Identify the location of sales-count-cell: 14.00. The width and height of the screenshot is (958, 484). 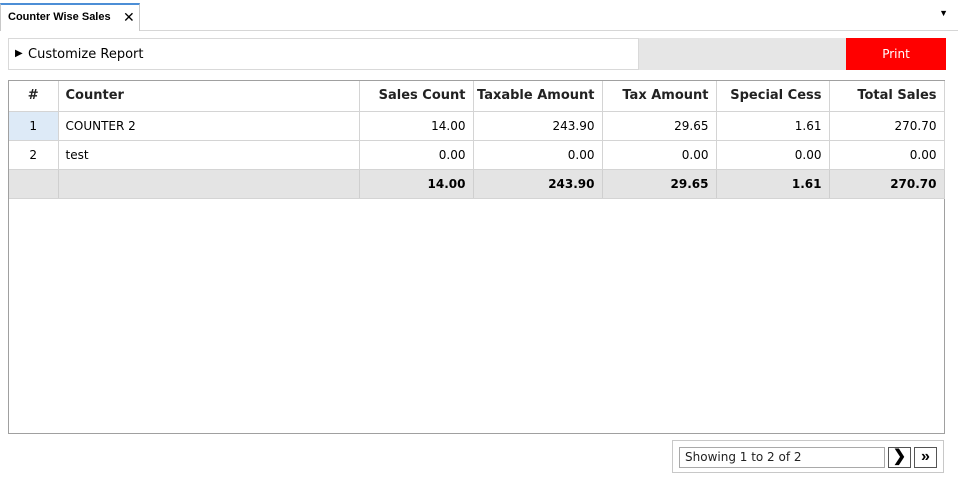
(416, 126).